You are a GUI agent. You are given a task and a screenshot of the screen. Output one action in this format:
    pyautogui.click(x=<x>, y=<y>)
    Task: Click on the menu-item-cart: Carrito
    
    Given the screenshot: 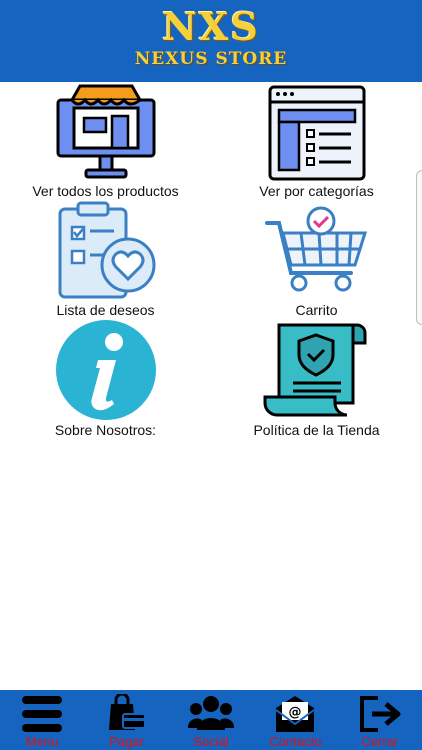 What is the action you would take?
    pyautogui.click(x=316, y=259)
    